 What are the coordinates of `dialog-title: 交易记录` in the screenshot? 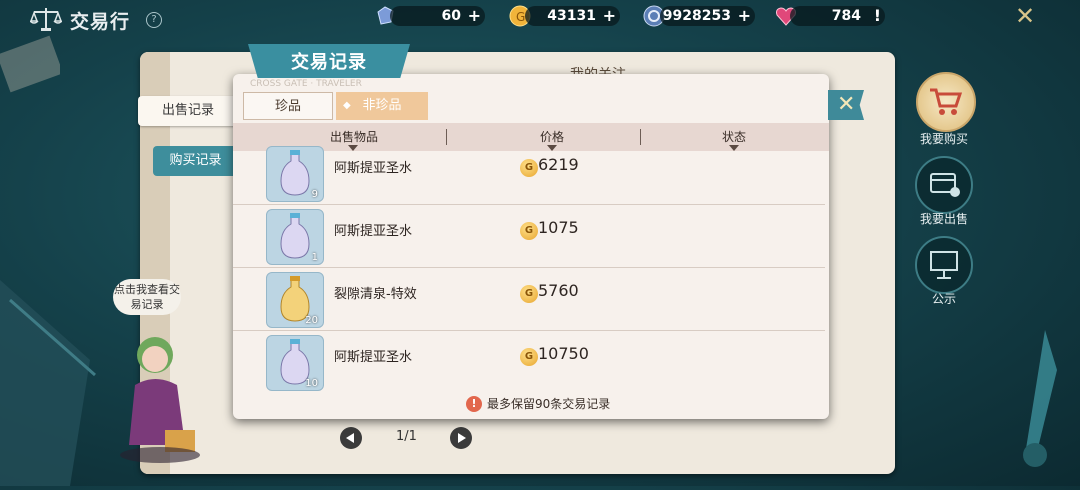 It's located at (329, 62).